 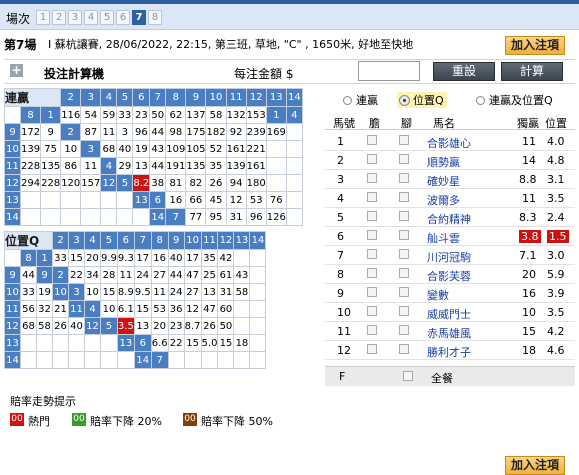 What do you see at coordinates (142, 292) in the screenshot?
I see `plc-odds-cell: 9.5` at bounding box center [142, 292].